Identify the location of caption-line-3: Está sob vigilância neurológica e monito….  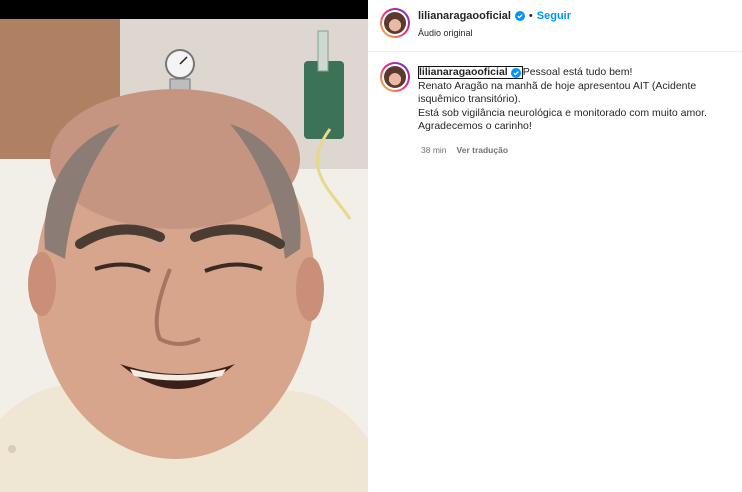
(562, 112).